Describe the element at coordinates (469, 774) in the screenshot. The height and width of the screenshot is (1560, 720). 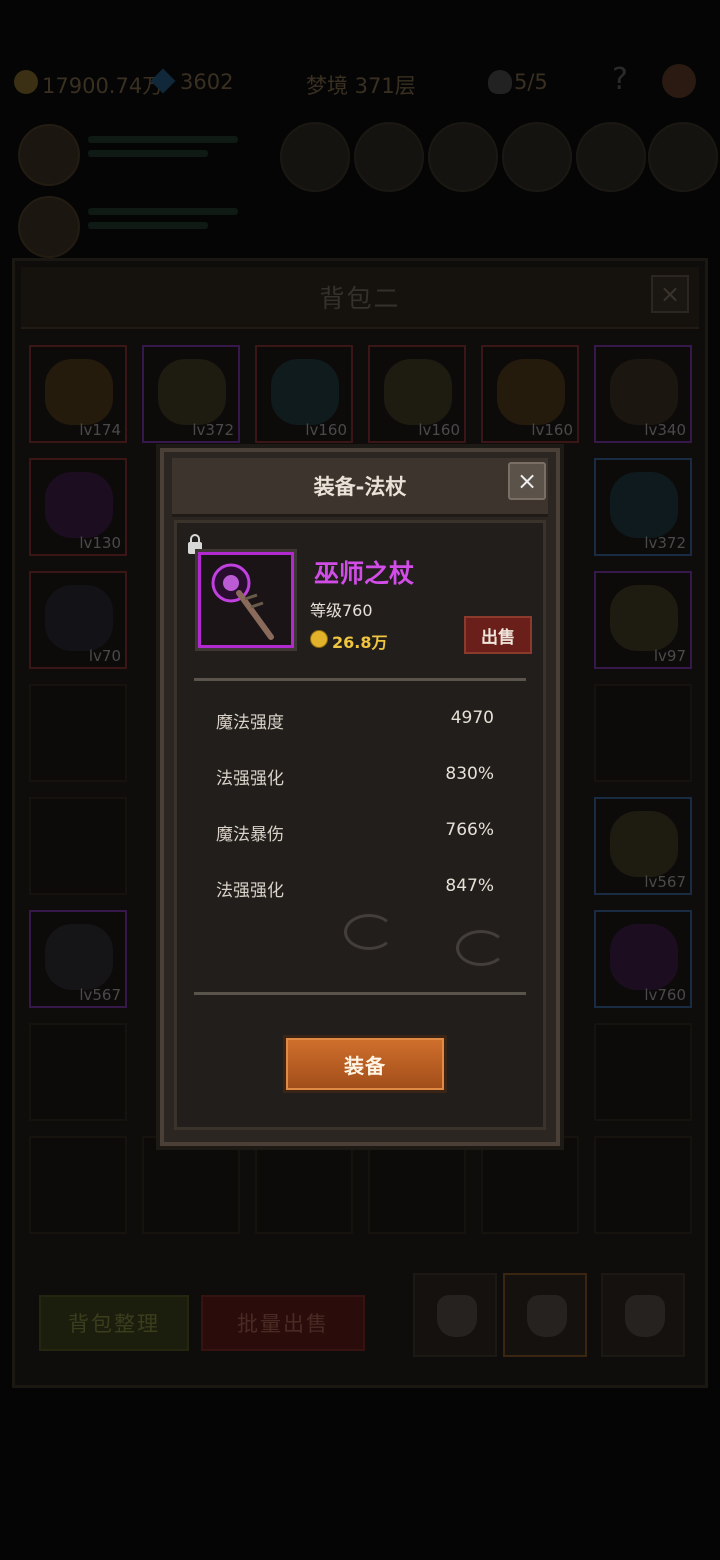
I see `stat-value: 830%` at that location.